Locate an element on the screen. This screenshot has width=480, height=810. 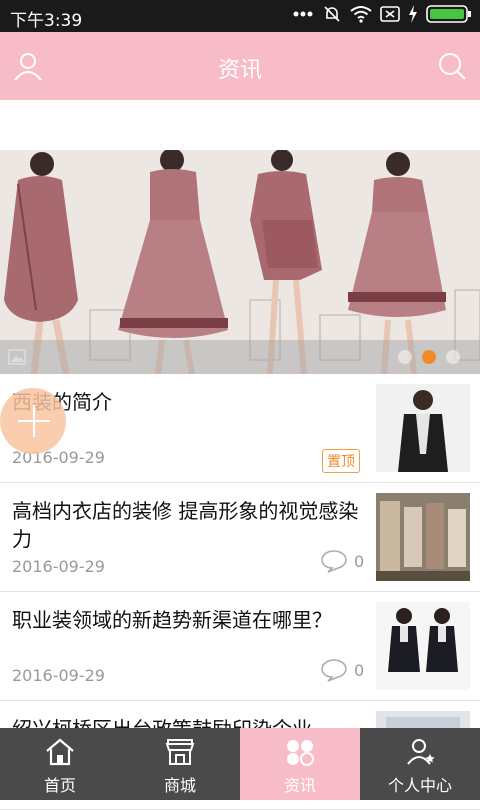
tab-news: 资讯 is located at coordinates (300, 764).